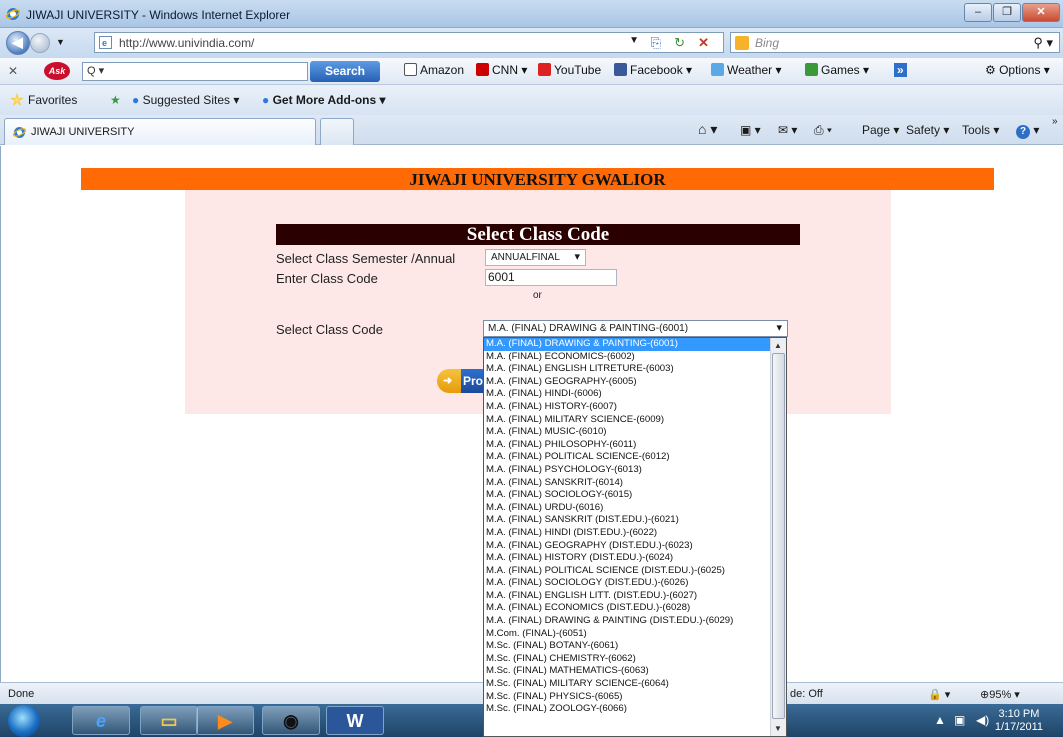 The height and width of the screenshot is (737, 1063). Describe the element at coordinates (1027, 131) in the screenshot. I see `help-icon: ? ▾` at that location.